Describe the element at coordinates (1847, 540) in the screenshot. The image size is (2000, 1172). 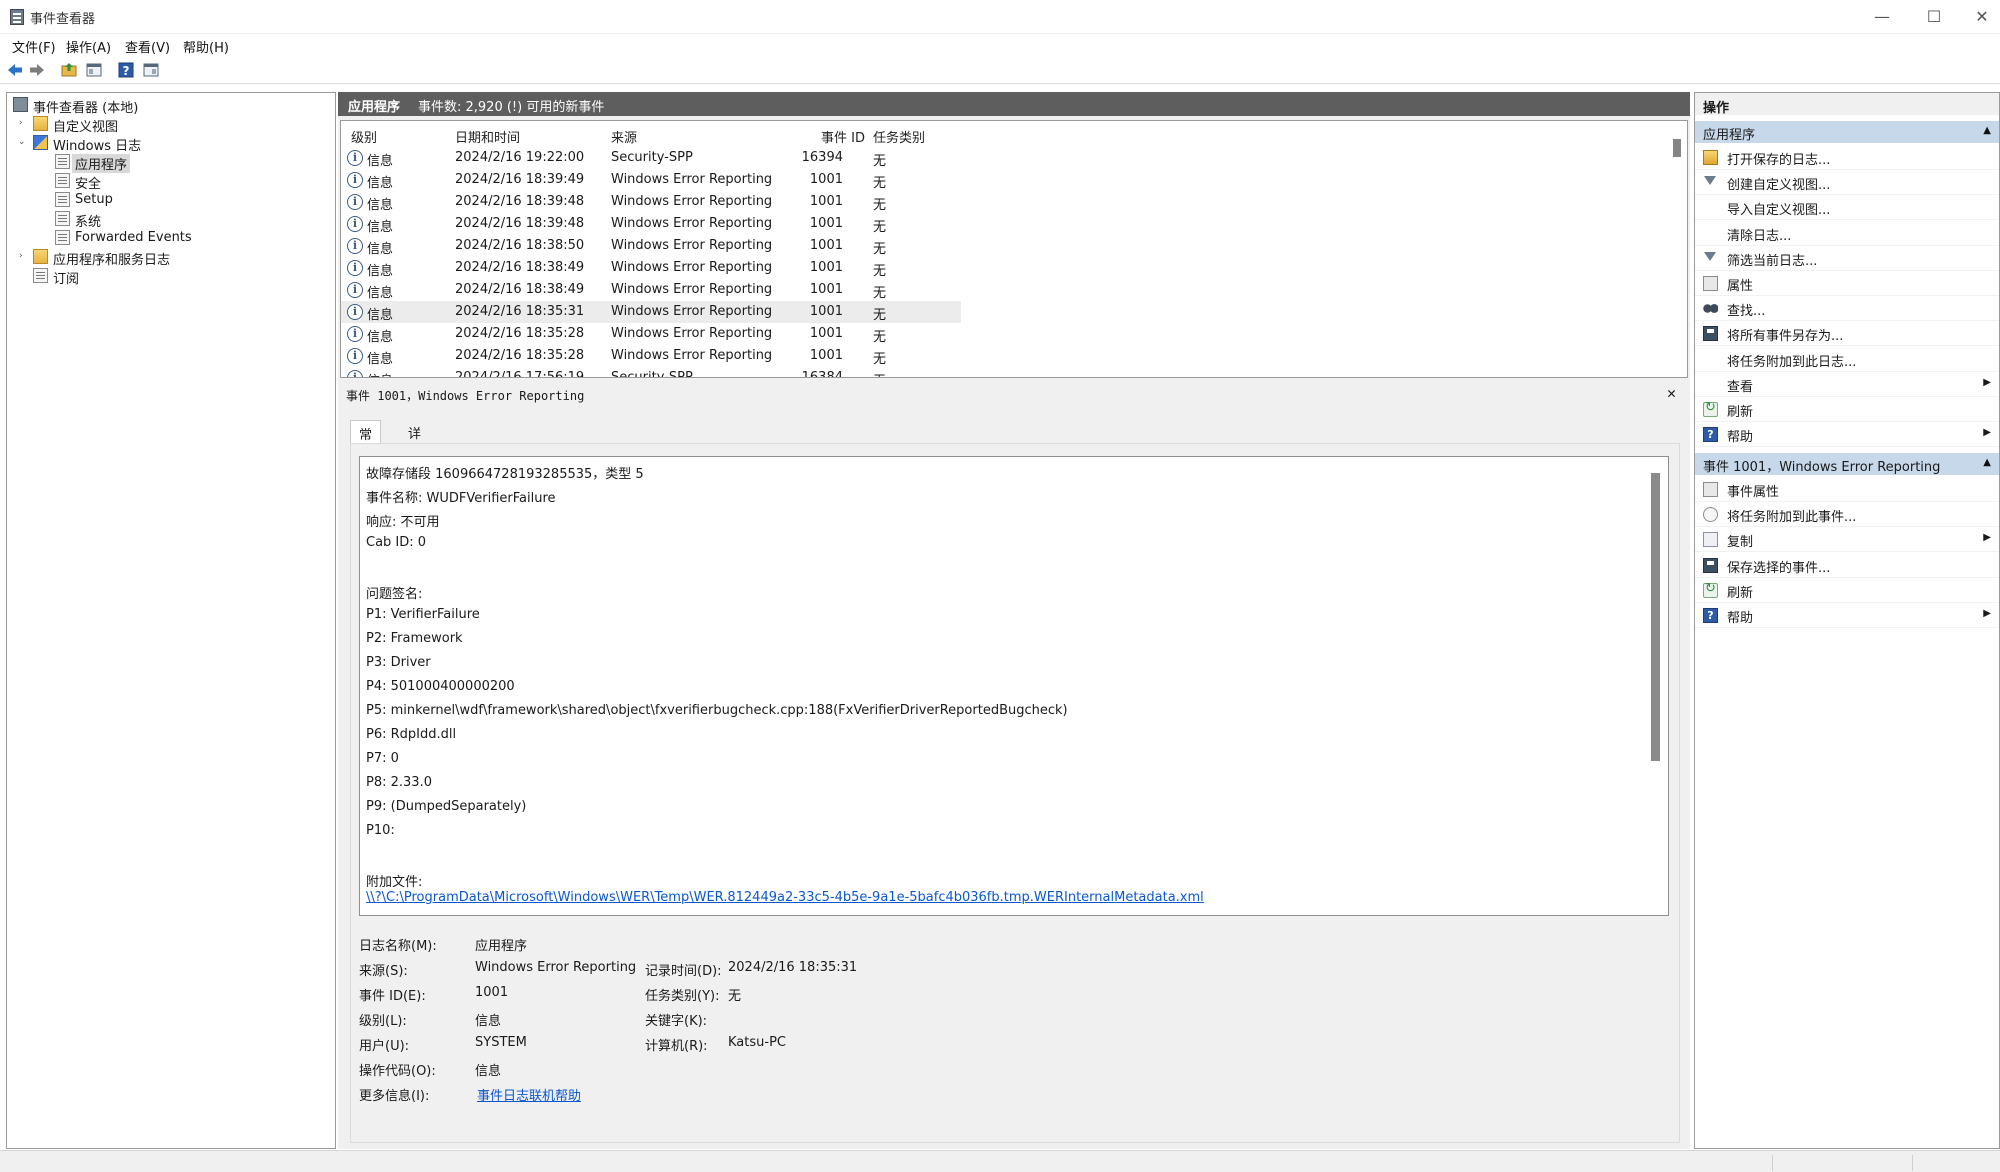
I see `action-item: 复制 ▶` at that location.